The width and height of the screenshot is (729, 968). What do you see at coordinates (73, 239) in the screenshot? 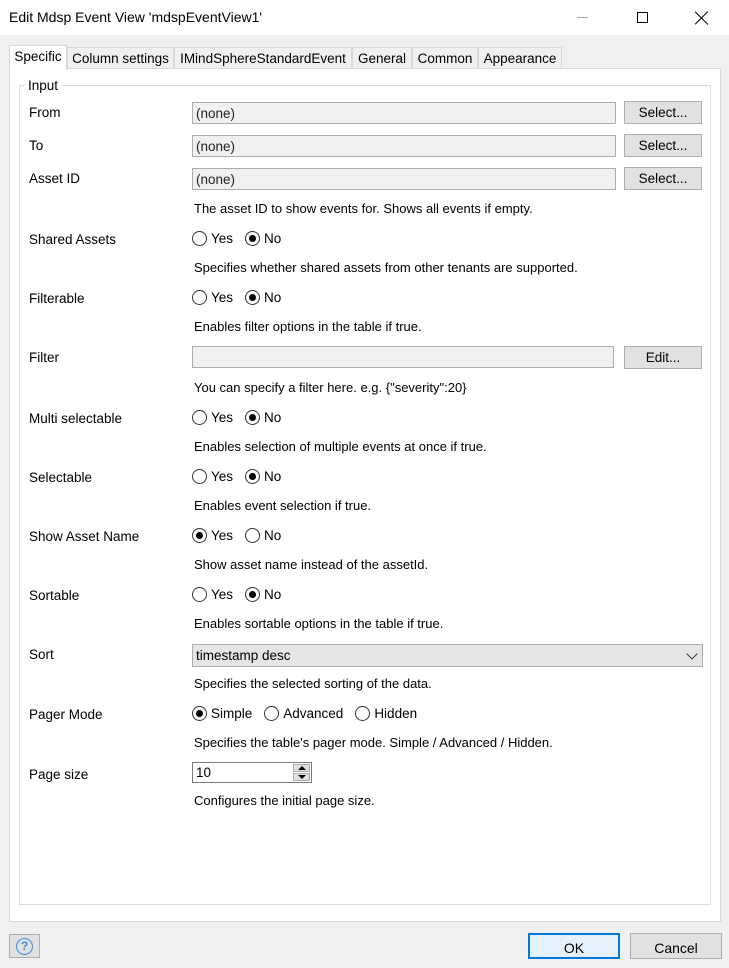
I see `shared-assets-label: Shared Assets` at bounding box center [73, 239].